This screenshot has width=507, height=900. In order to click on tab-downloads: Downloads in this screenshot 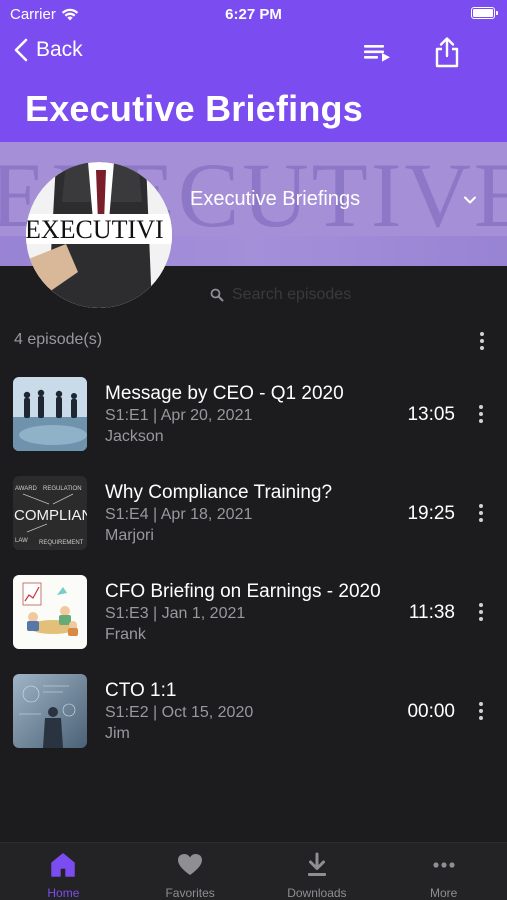, I will do `click(317, 871)`.